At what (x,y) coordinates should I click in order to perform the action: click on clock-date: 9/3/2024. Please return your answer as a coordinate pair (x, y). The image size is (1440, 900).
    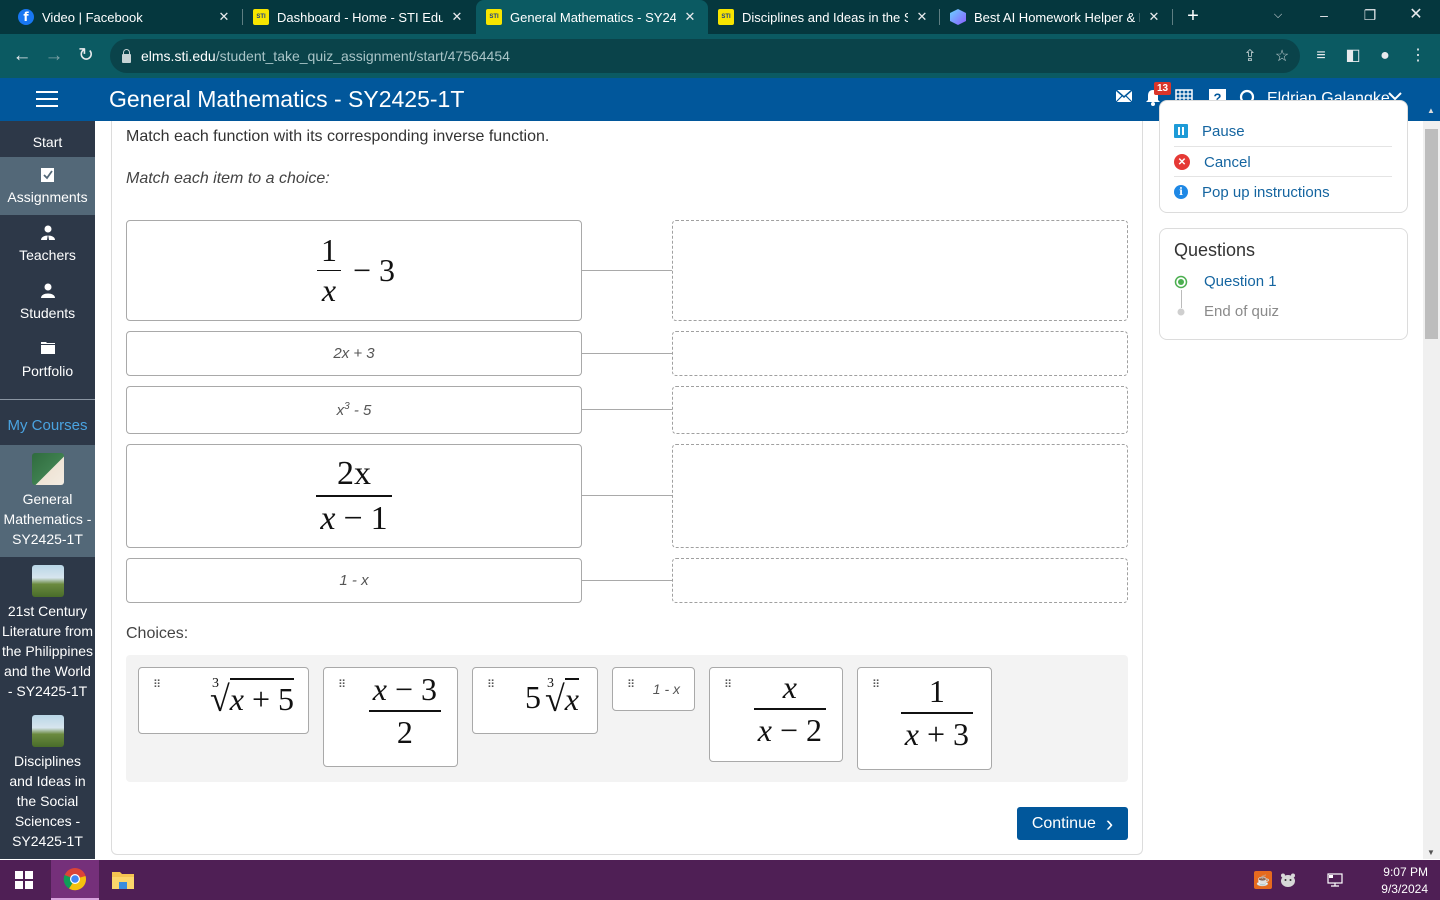
    Looking at the image, I should click on (1404, 889).